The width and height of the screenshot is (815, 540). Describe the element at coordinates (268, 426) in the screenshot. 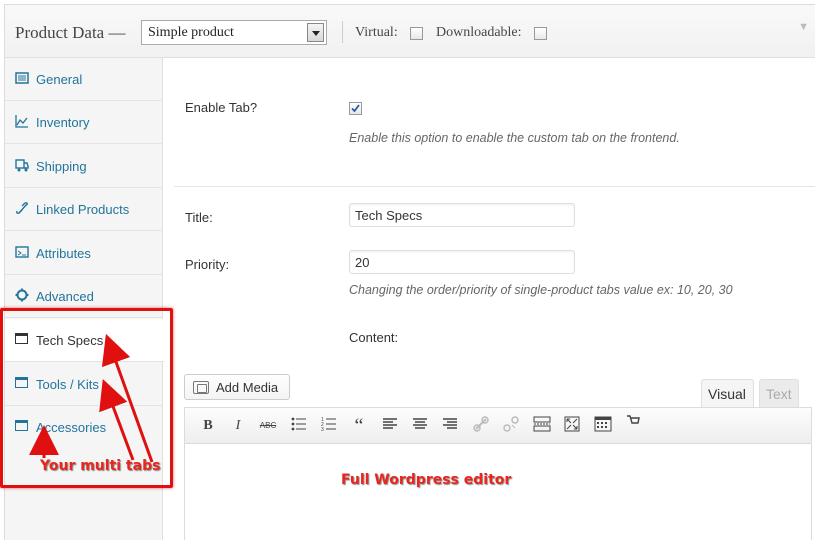

I see `strikethrough-icon: ABC` at that location.